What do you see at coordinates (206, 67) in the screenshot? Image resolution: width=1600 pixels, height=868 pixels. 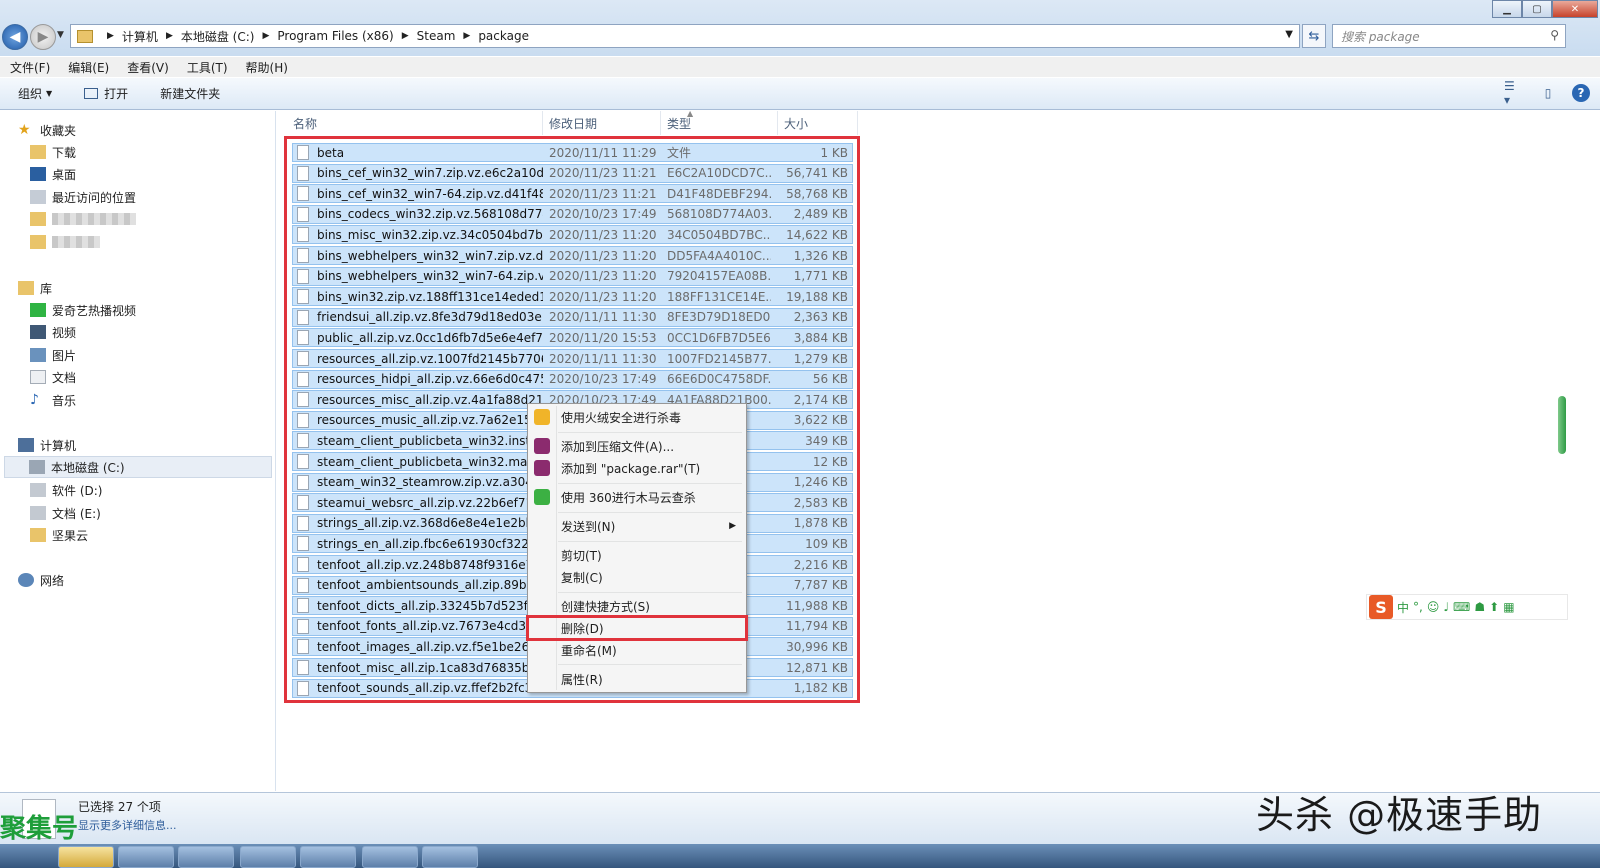 I see `menu-tools: 工具(T)` at bounding box center [206, 67].